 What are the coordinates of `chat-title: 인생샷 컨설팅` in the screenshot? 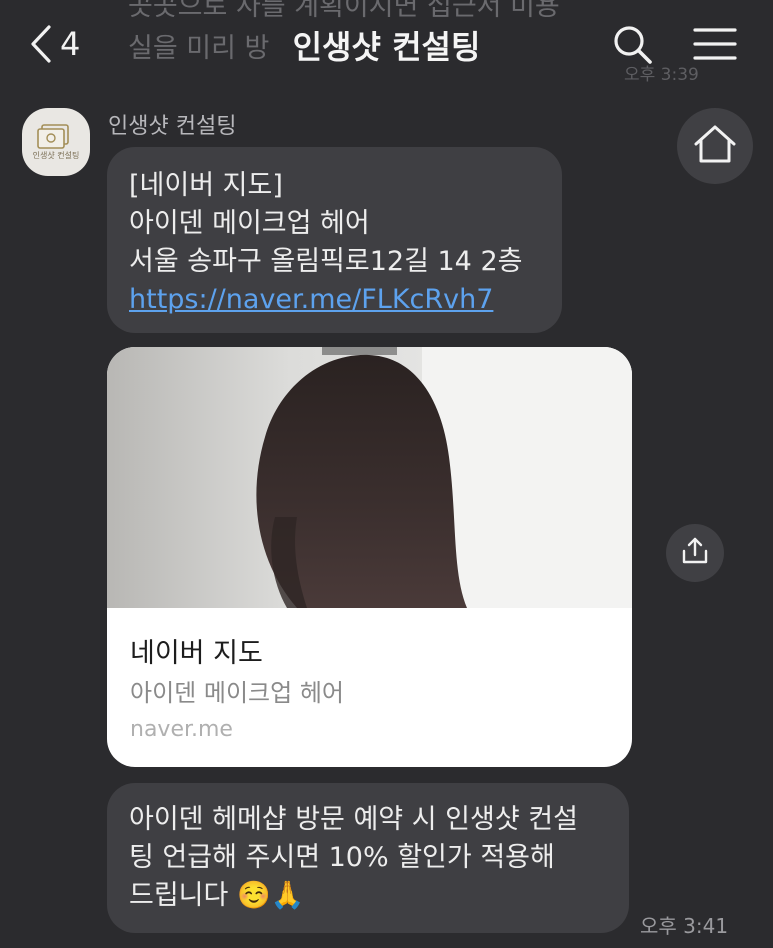 It's located at (386, 47).